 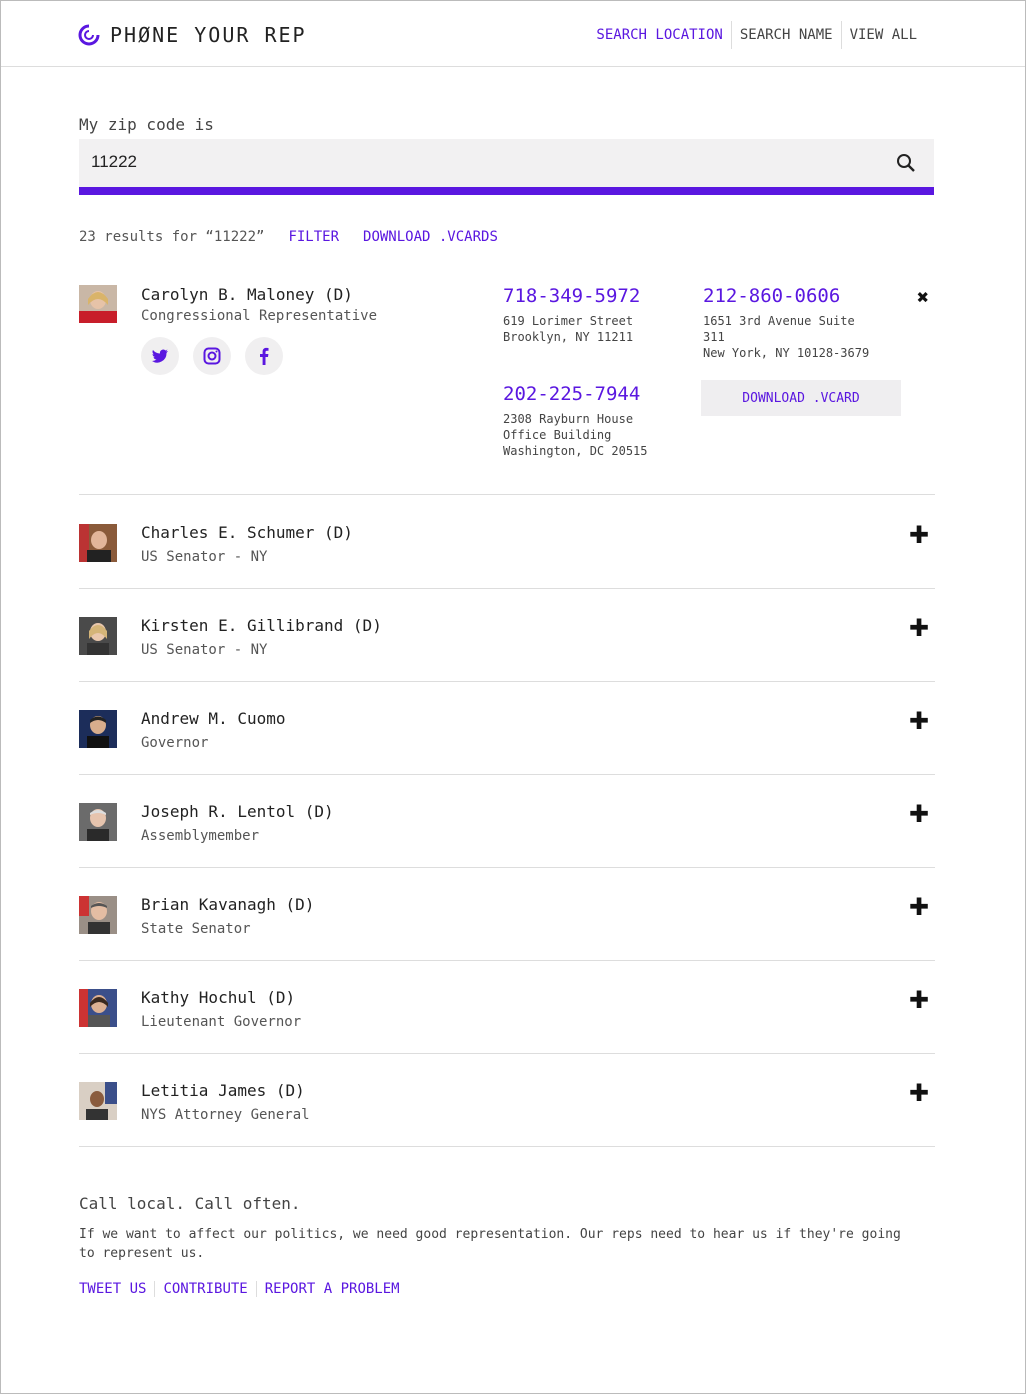 I want to click on address-line: Office Building, so click(x=557, y=435).